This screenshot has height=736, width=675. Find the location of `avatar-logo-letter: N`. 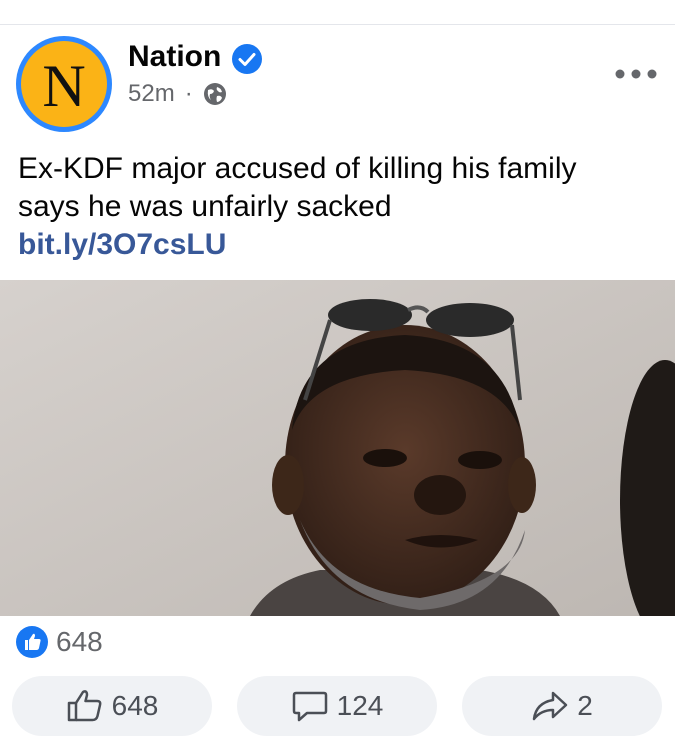

avatar-logo-letter: N is located at coordinates (64, 86).